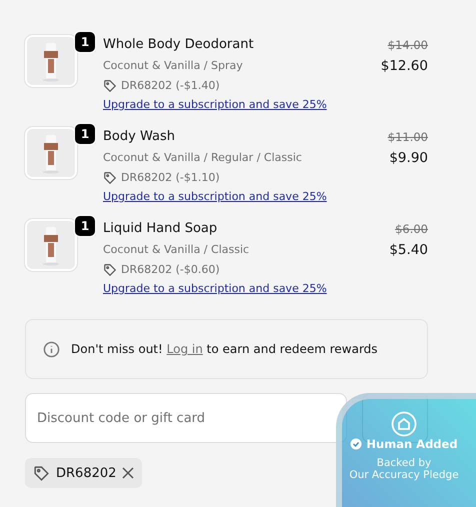 Image resolution: width=476 pixels, height=507 pixels. Describe the element at coordinates (412, 444) in the screenshot. I see `badge-title: Human Added` at that location.